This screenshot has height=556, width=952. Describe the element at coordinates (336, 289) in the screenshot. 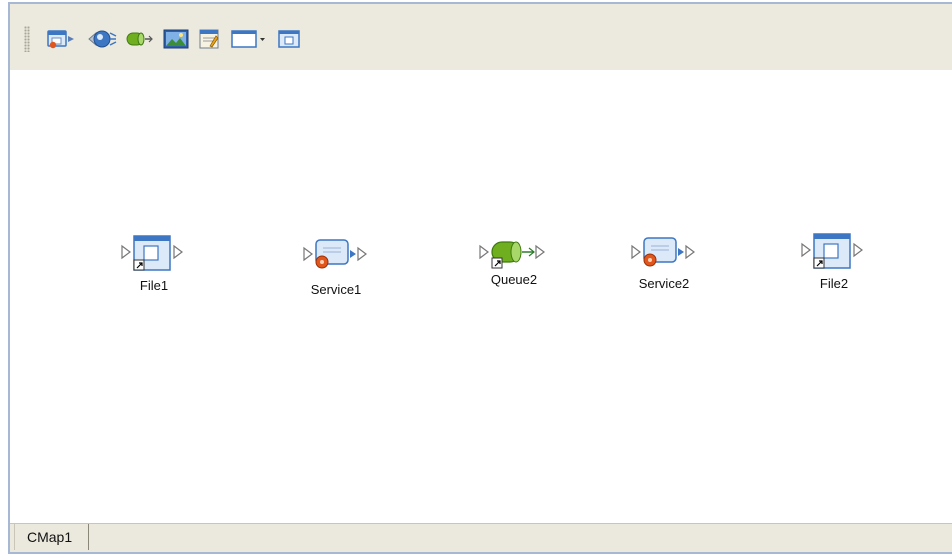

I see `component-label: Service1` at that location.